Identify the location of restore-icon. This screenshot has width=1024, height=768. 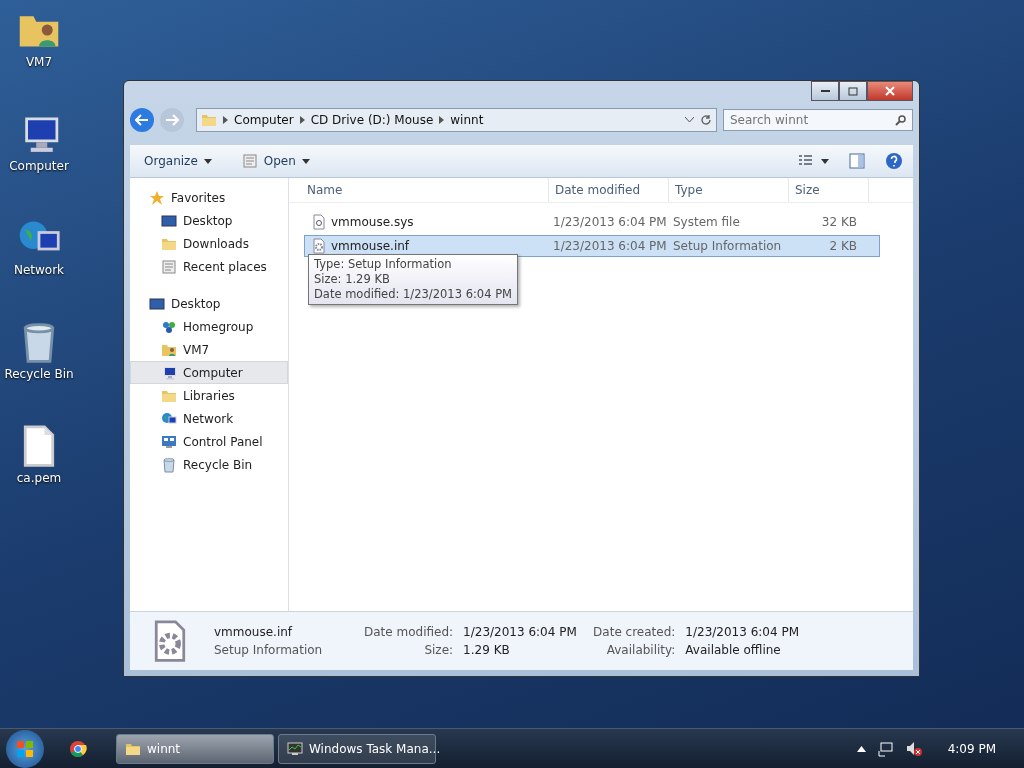
(853, 91).